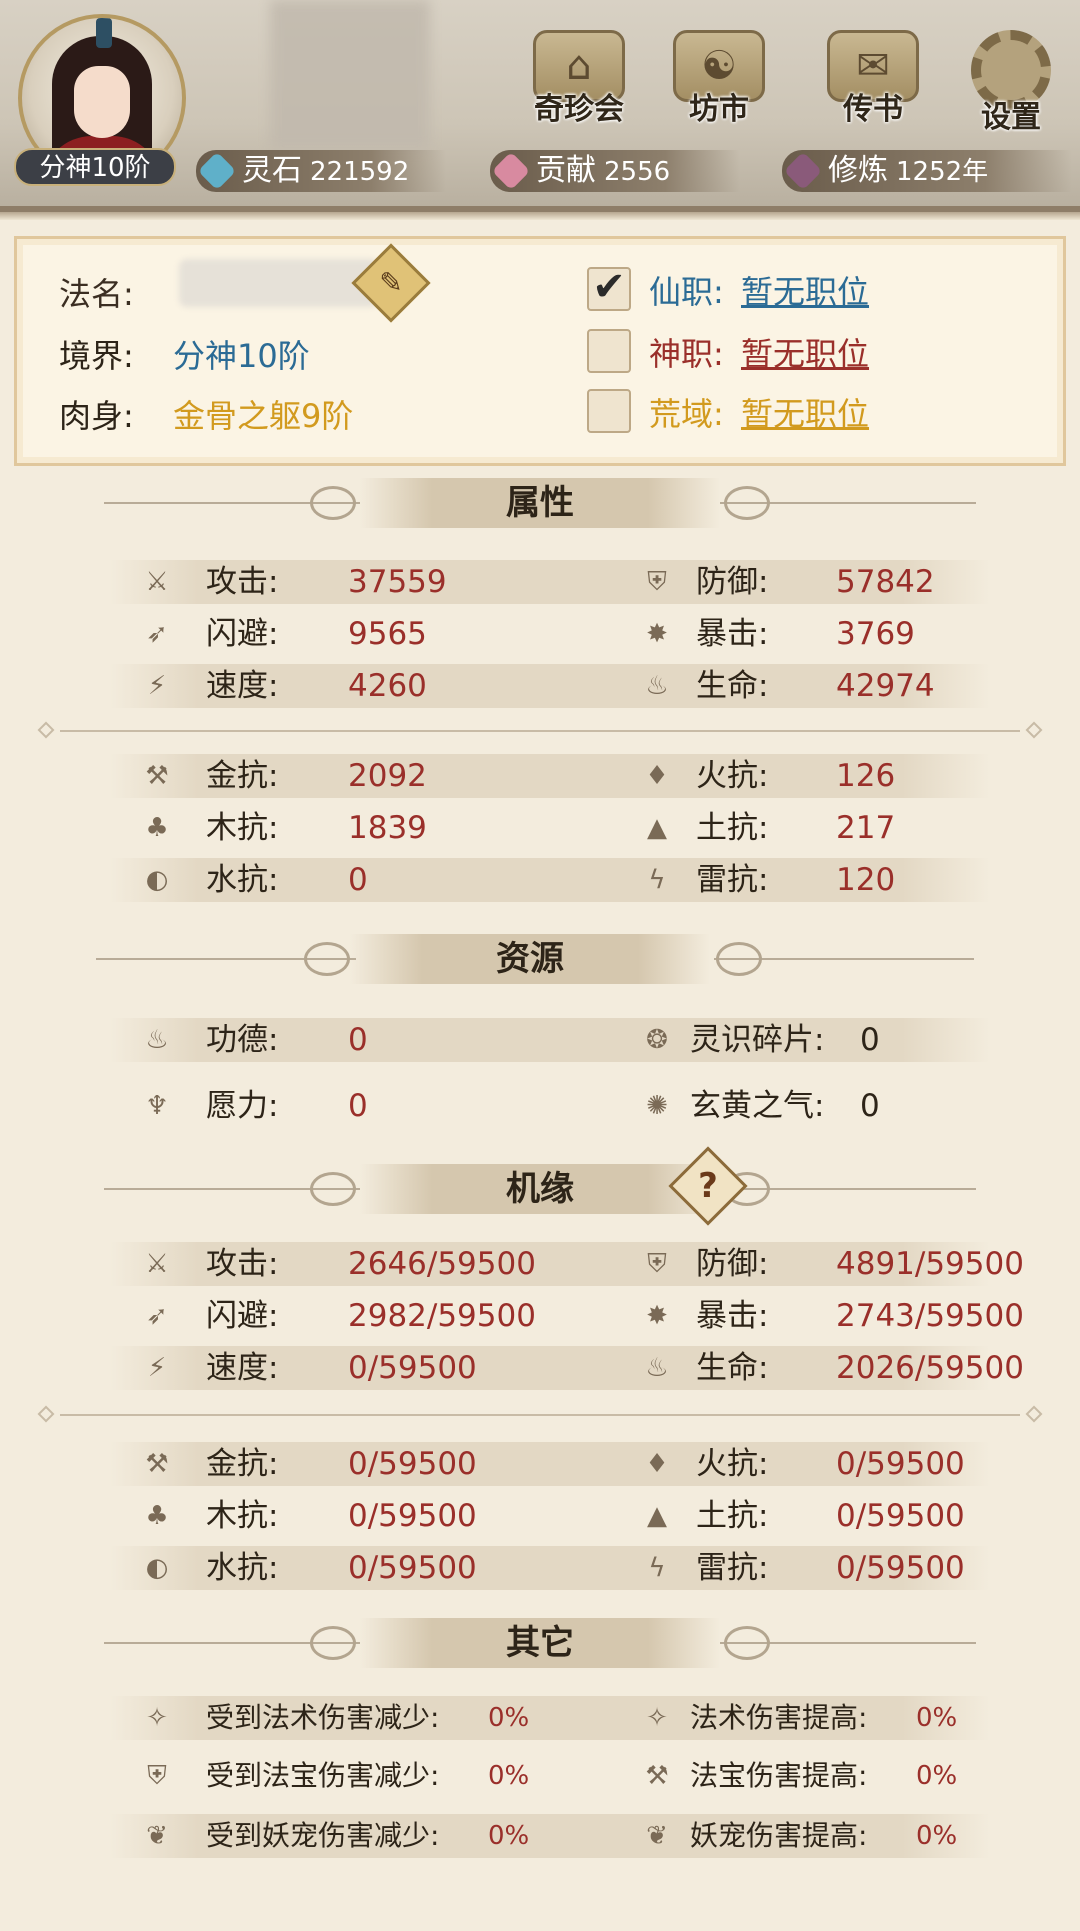  What do you see at coordinates (96, 294) in the screenshot?
I see `name-label: 法名:` at bounding box center [96, 294].